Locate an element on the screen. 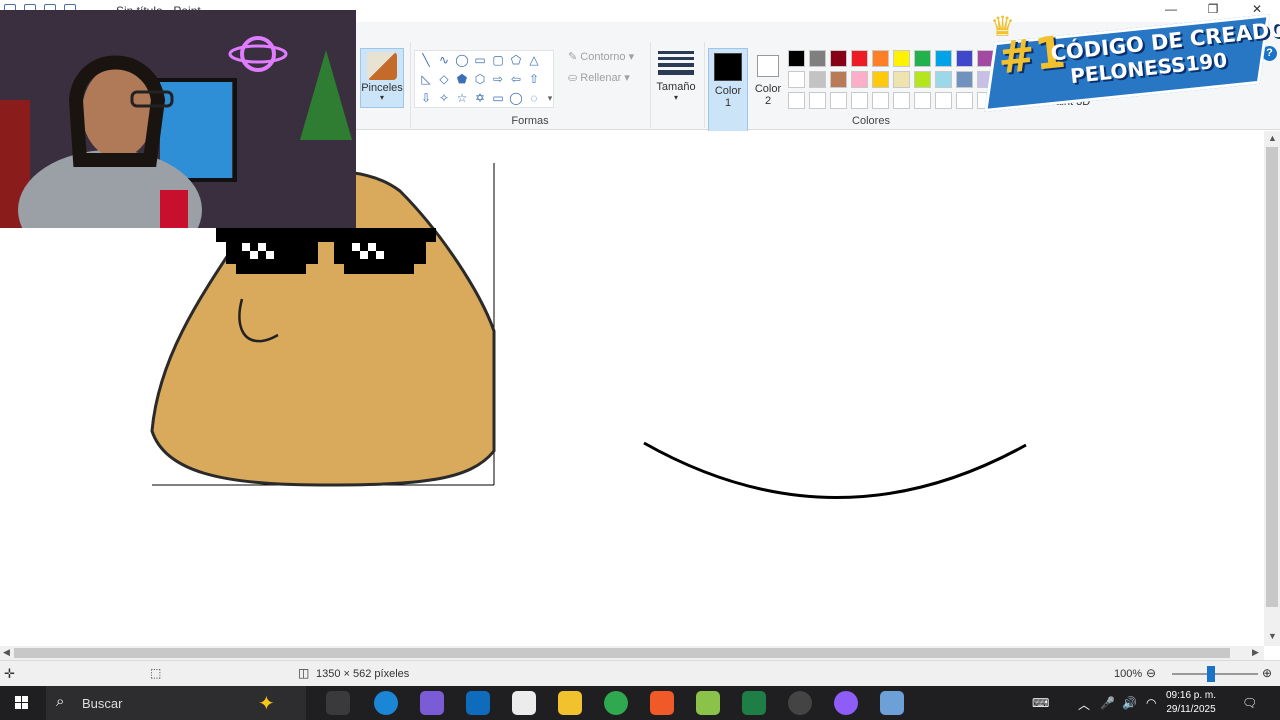 The height and width of the screenshot is (720, 1280). volume-icon: 🔊 is located at coordinates (1129, 703).